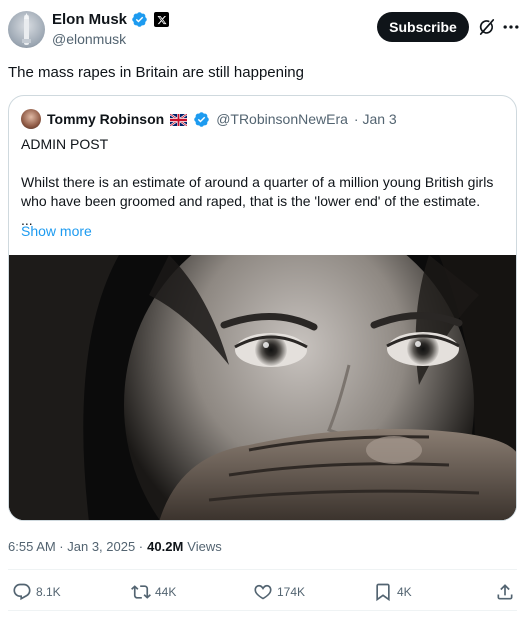 The image size is (531, 617). I want to click on action-bar: 8.1K 44K 174K 4K, so click(265, 593).